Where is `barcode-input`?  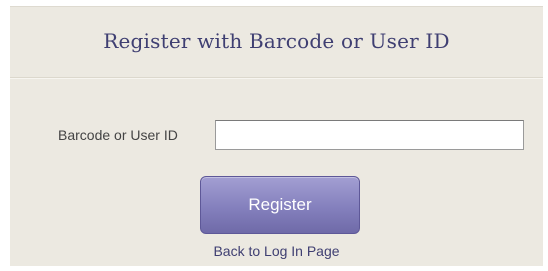 barcode-input is located at coordinates (369, 135).